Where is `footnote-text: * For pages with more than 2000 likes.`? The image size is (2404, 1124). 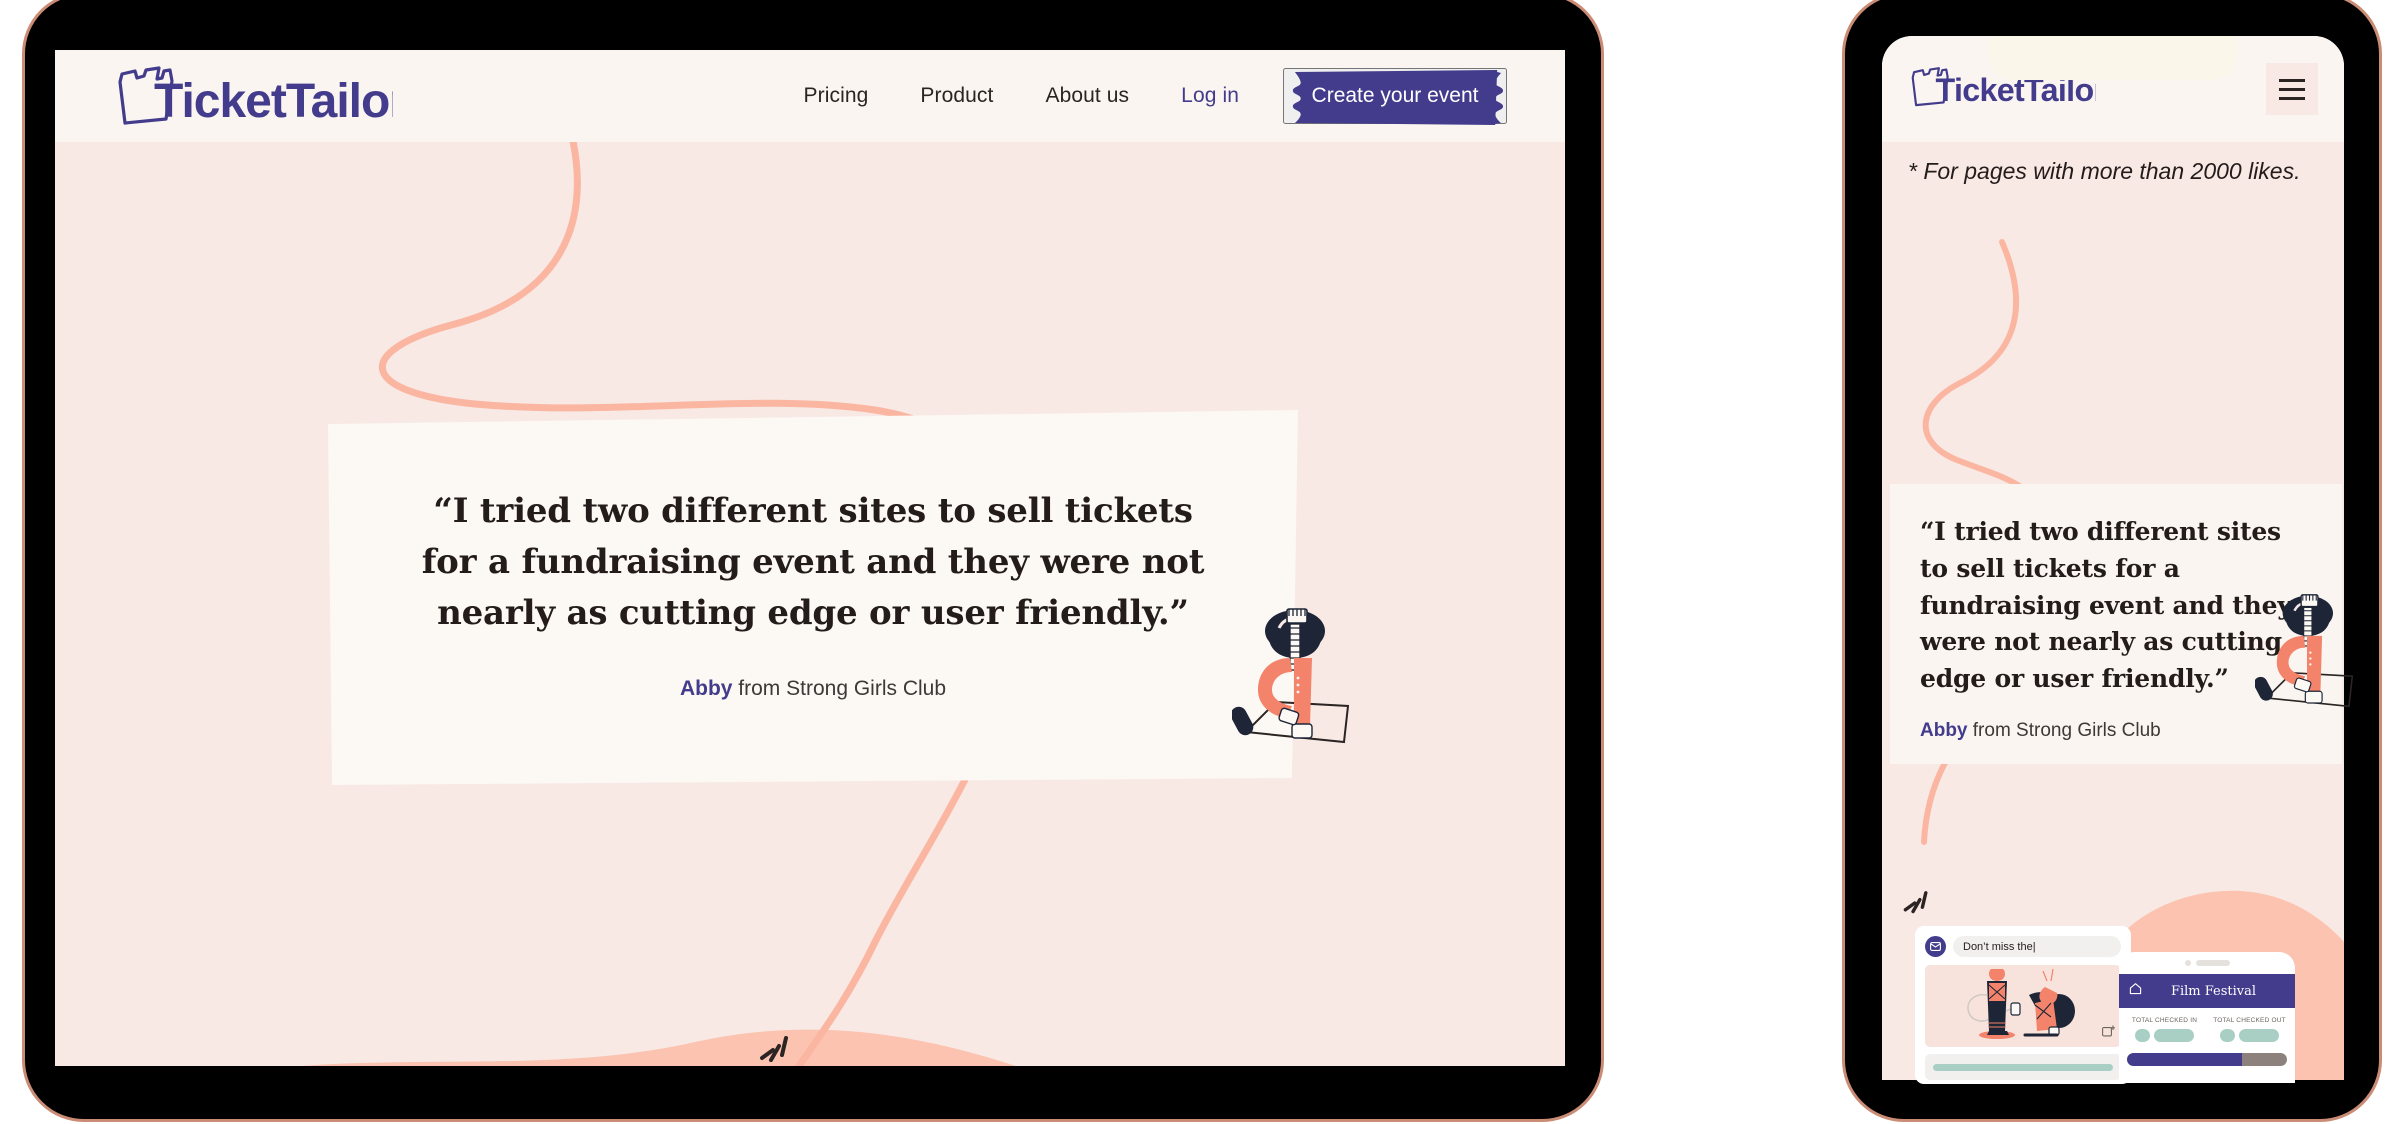 footnote-text: * For pages with more than 2000 likes. is located at coordinates (2104, 171).